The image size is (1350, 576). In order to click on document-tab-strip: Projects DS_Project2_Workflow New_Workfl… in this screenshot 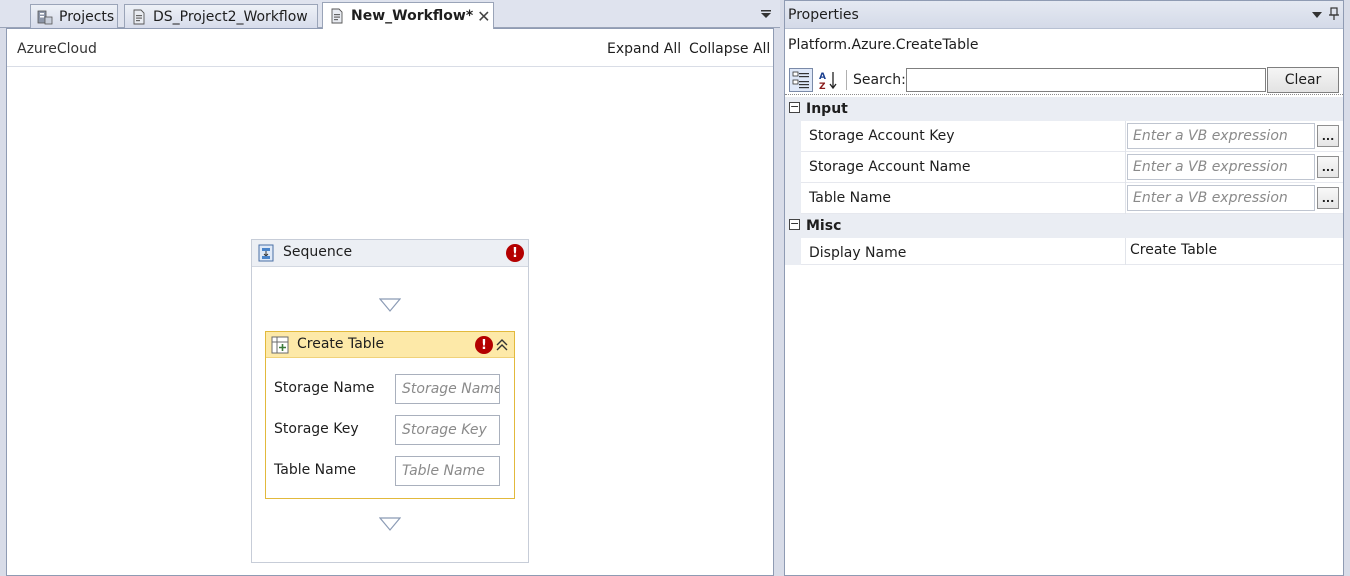, I will do `click(390, 14)`.